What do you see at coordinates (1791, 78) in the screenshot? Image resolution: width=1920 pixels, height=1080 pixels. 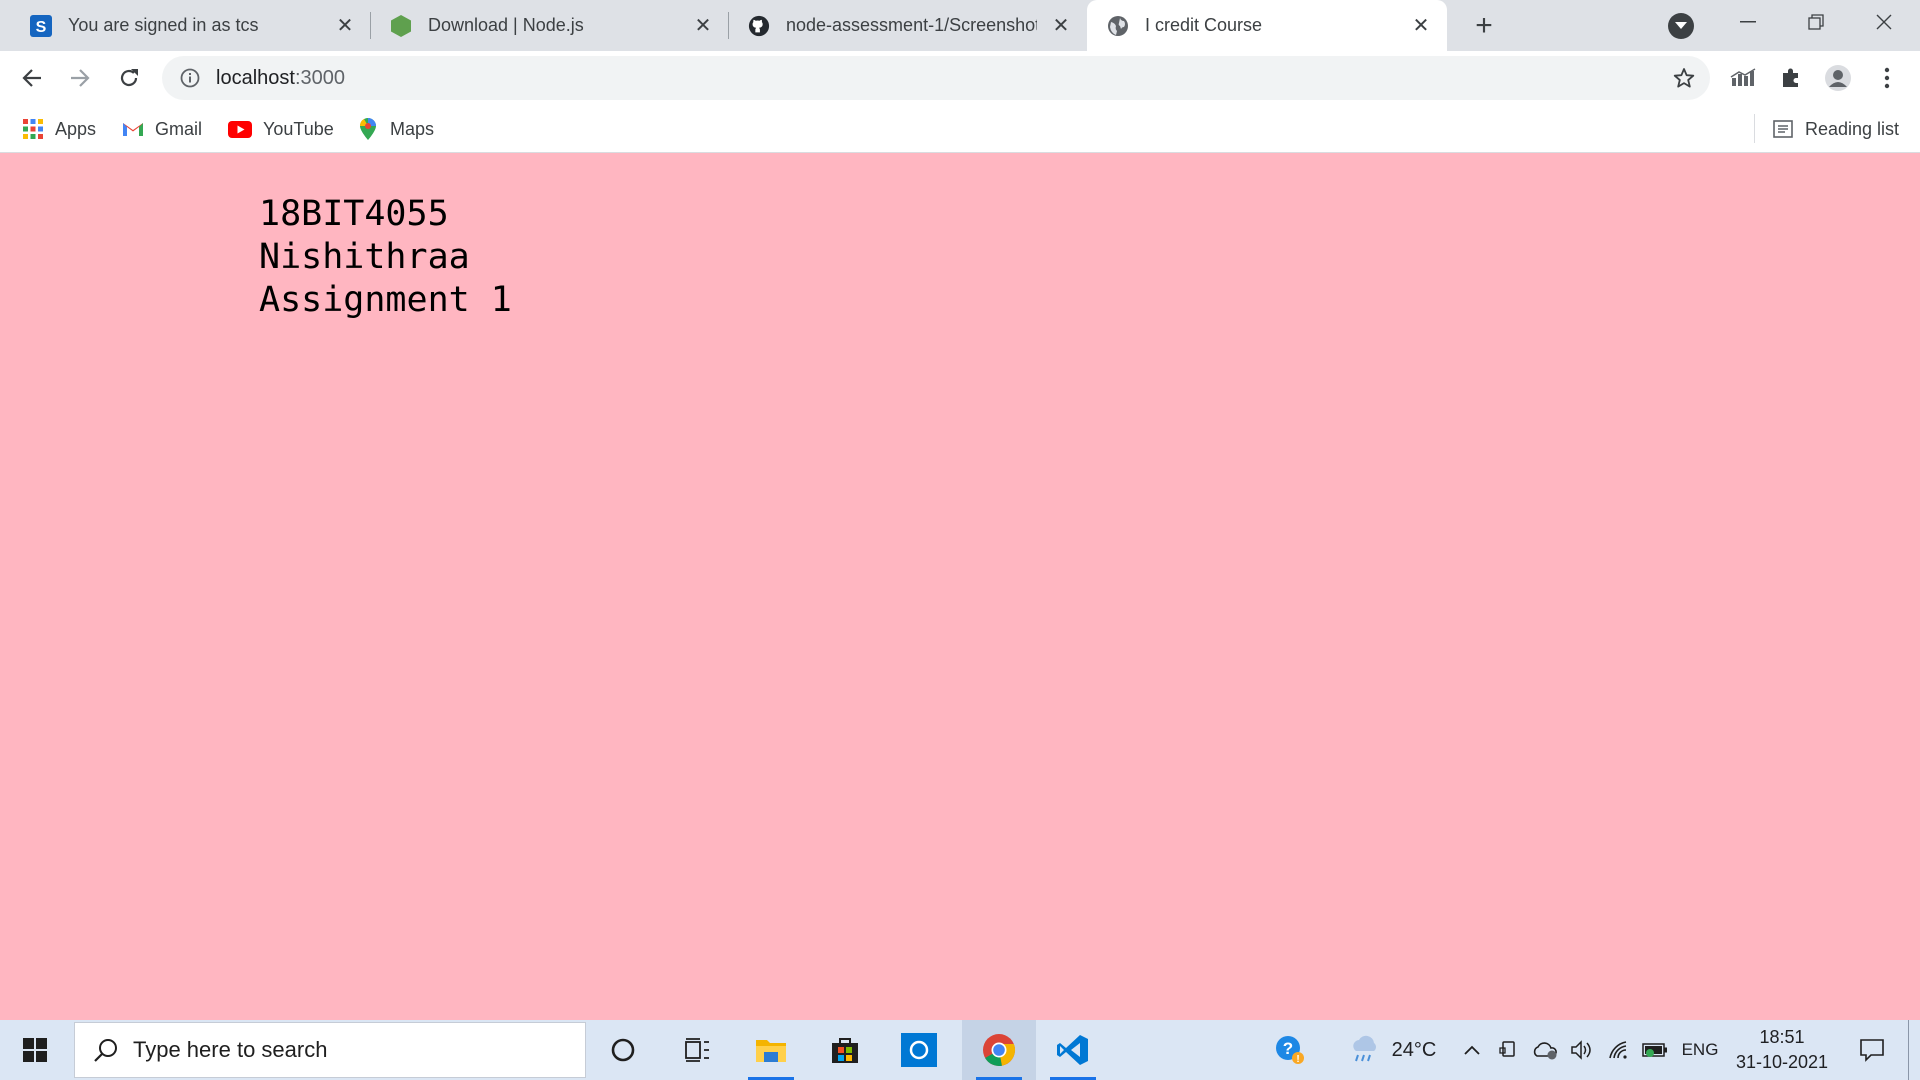 I see `extensions-puzzle-icon` at bounding box center [1791, 78].